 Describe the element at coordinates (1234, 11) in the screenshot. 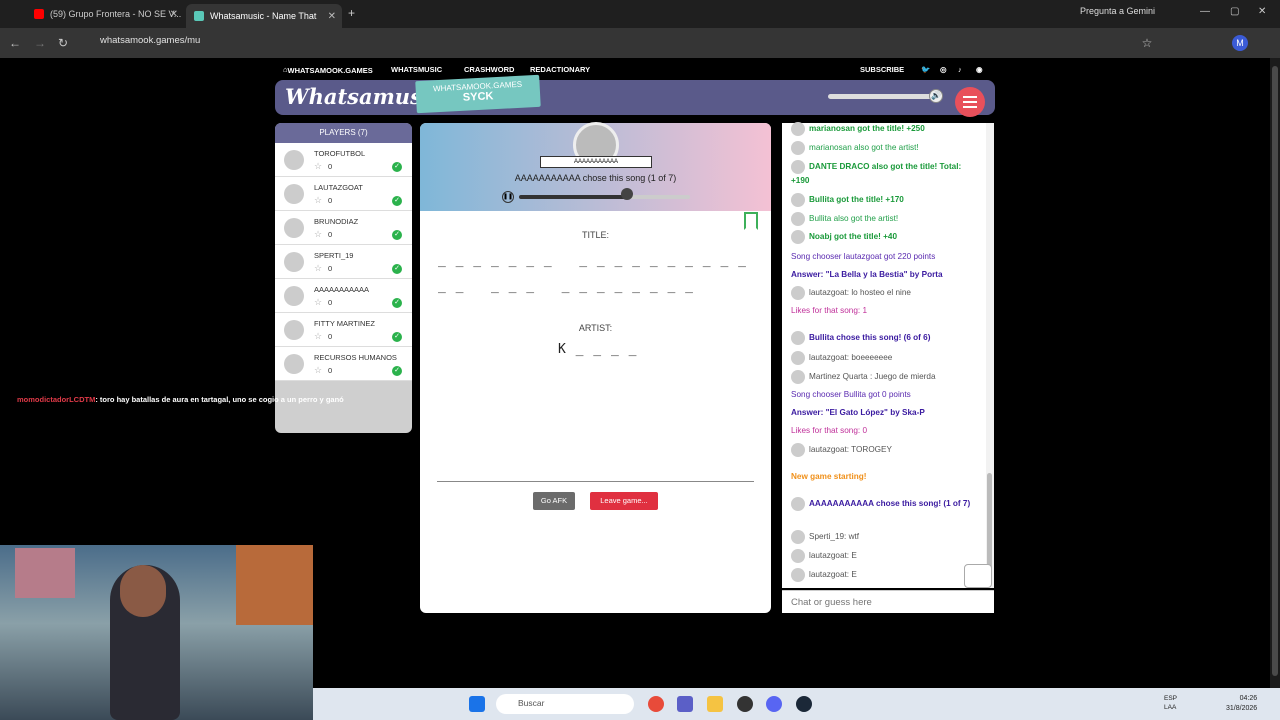

I see `maximize-button: ▢` at that location.